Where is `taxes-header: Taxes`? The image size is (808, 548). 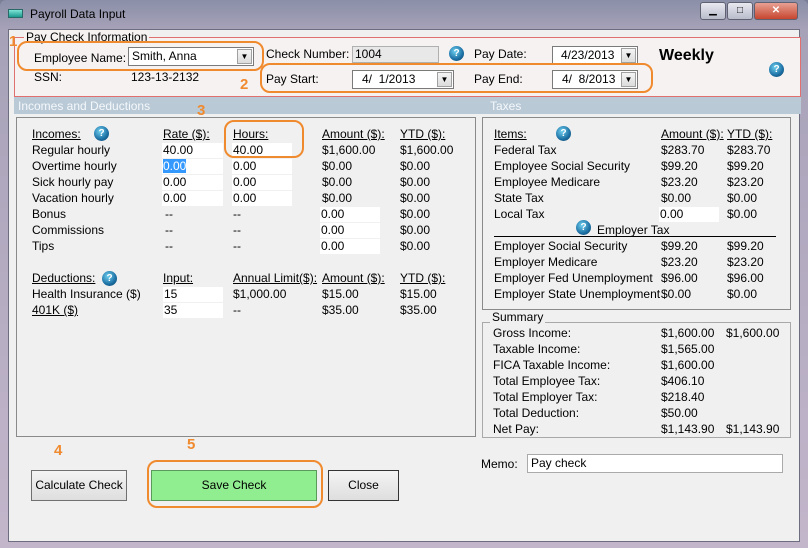
taxes-header: Taxes is located at coordinates (506, 106).